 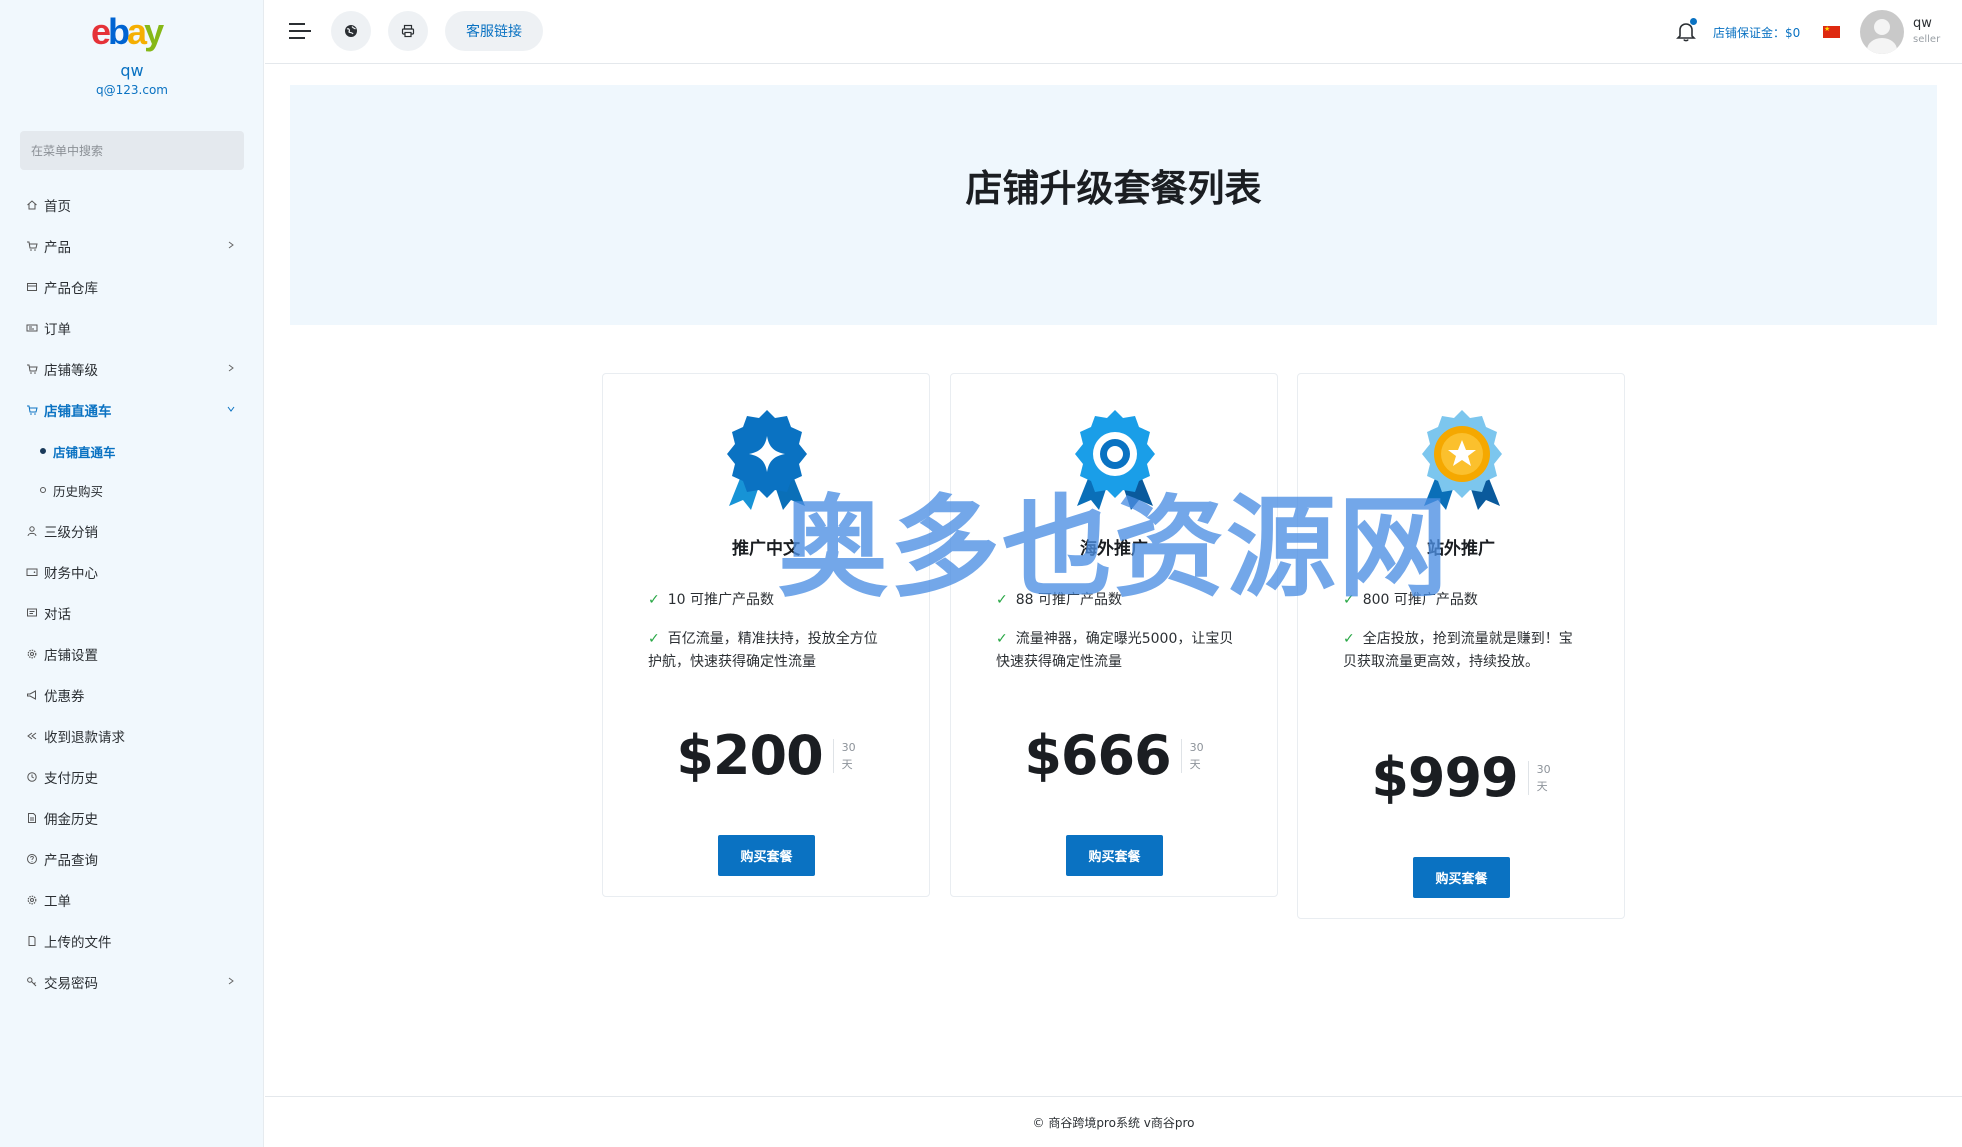 I want to click on warehouse-icon, so click(x=32, y=287).